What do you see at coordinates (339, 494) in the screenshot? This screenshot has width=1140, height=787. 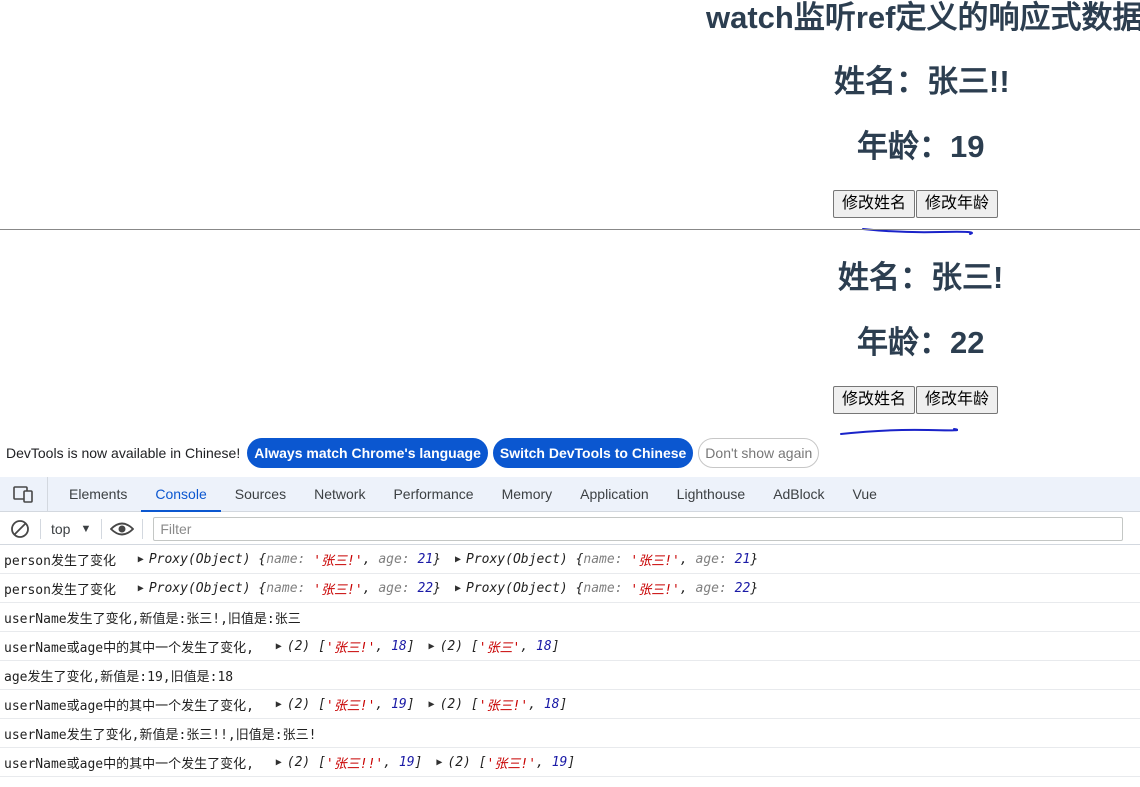 I see `tab-network: Network` at bounding box center [339, 494].